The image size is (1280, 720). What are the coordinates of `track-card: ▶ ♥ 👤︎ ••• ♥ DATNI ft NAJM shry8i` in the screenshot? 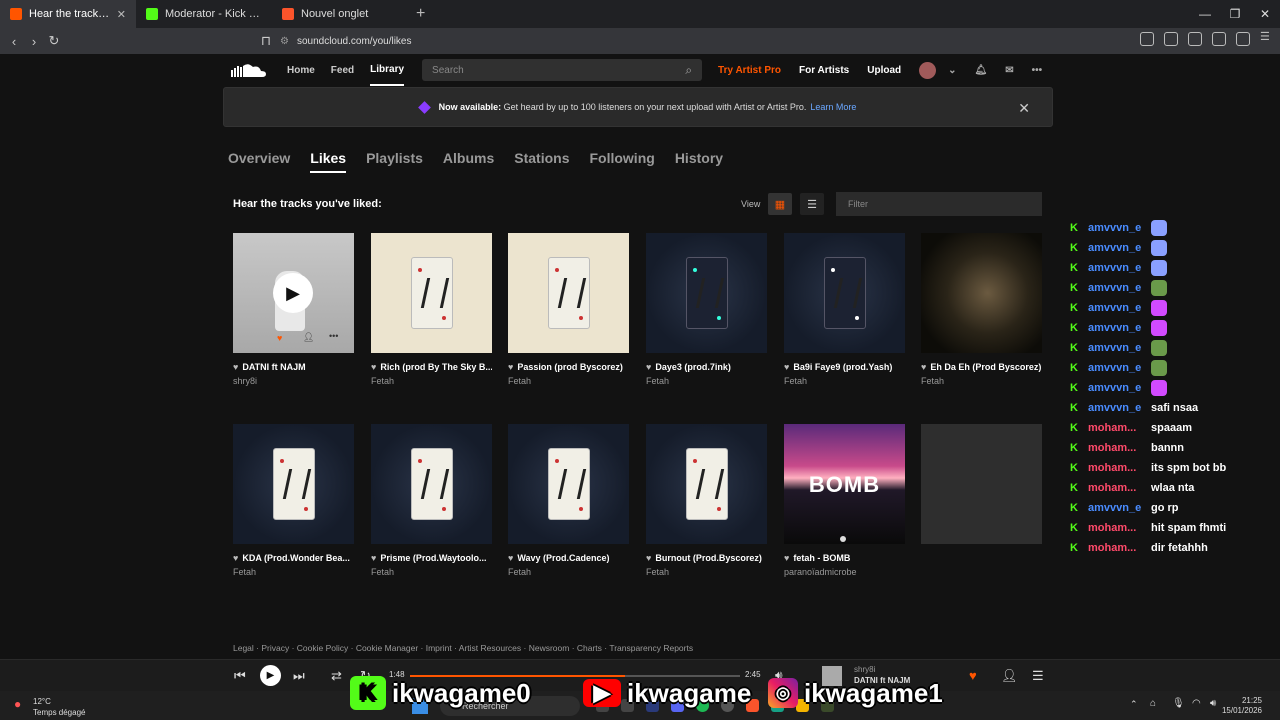 It's located at (293, 309).